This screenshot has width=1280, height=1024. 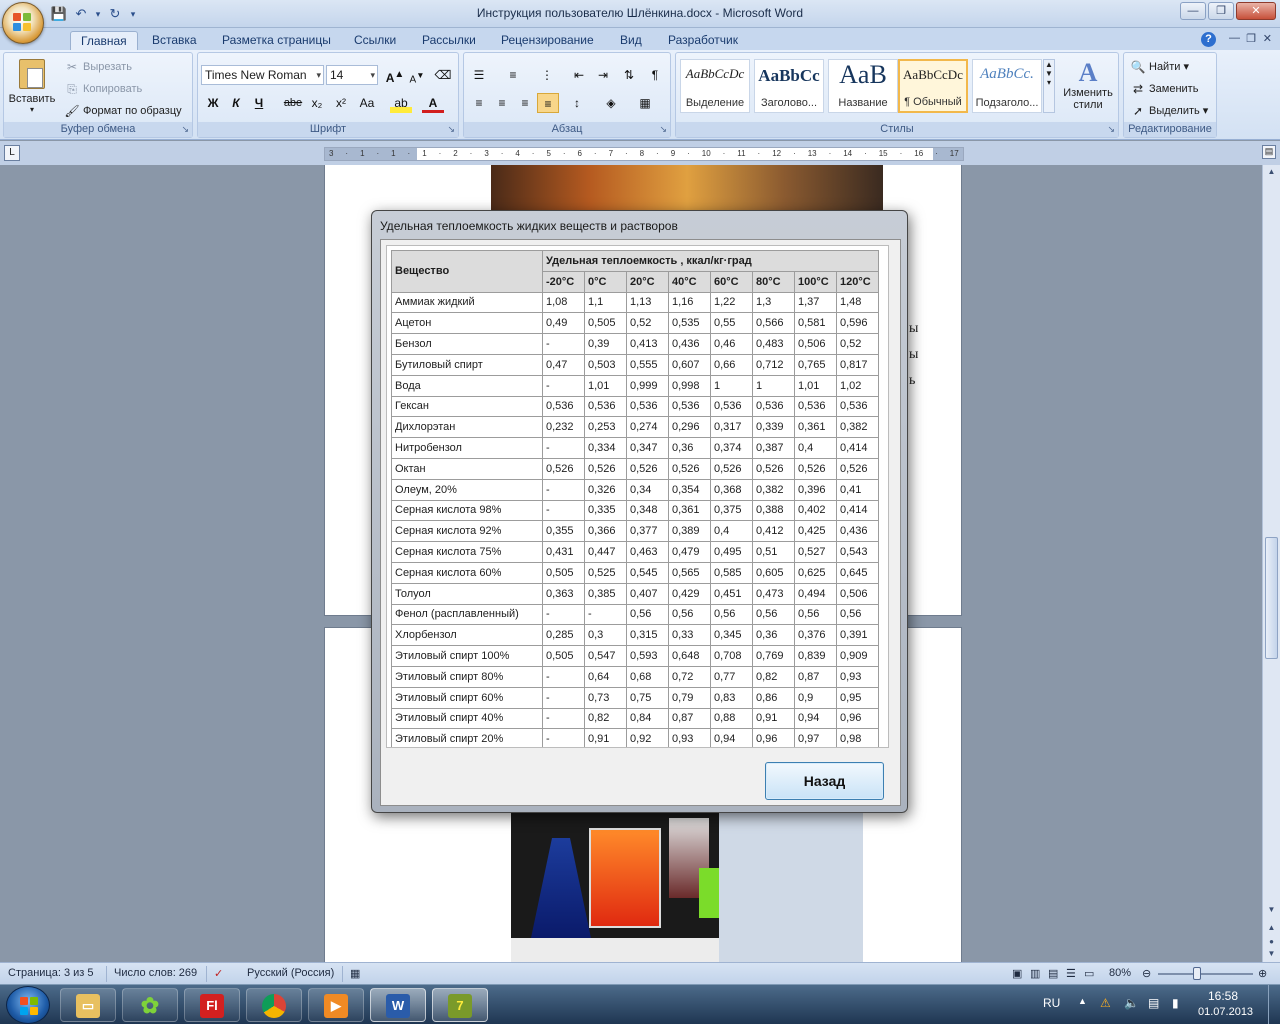 I want to click on close-button: ✕, so click(x=1256, y=11).